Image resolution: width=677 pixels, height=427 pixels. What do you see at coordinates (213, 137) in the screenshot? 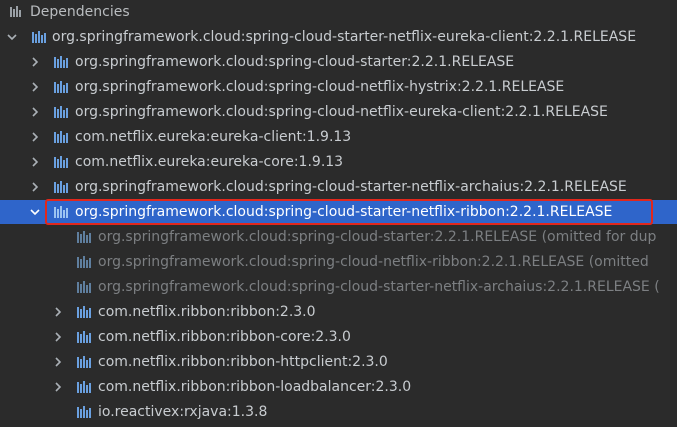
I see `tree-row-label: com.netflix.eureka:eureka-client:1.9.13` at bounding box center [213, 137].